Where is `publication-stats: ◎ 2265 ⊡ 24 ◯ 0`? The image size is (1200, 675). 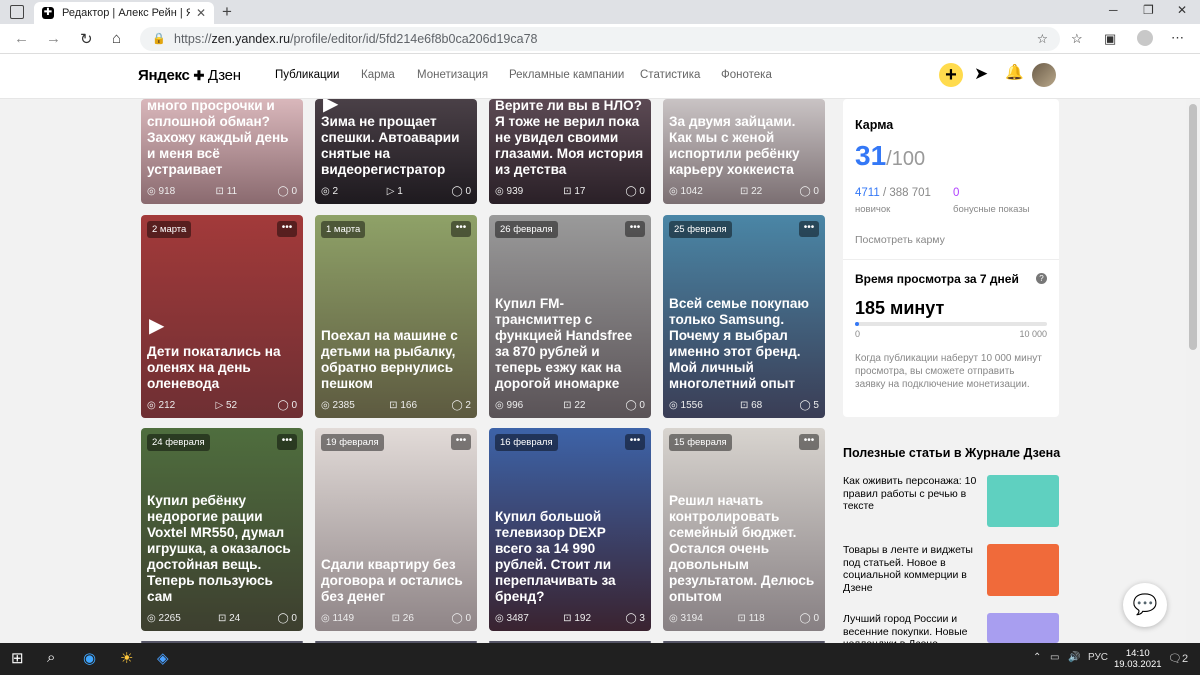
publication-stats: ◎ 2265 ⊡ 24 ◯ 0 is located at coordinates (222, 618).